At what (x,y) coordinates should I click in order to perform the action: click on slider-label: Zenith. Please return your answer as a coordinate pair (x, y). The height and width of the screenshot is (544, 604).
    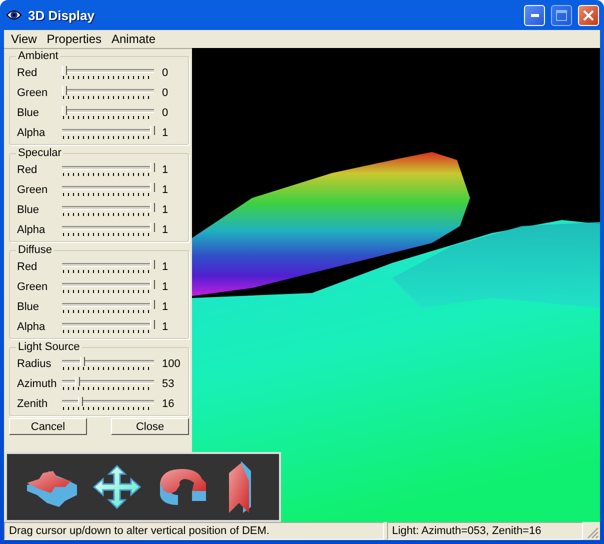
    Looking at the image, I should click on (32, 404).